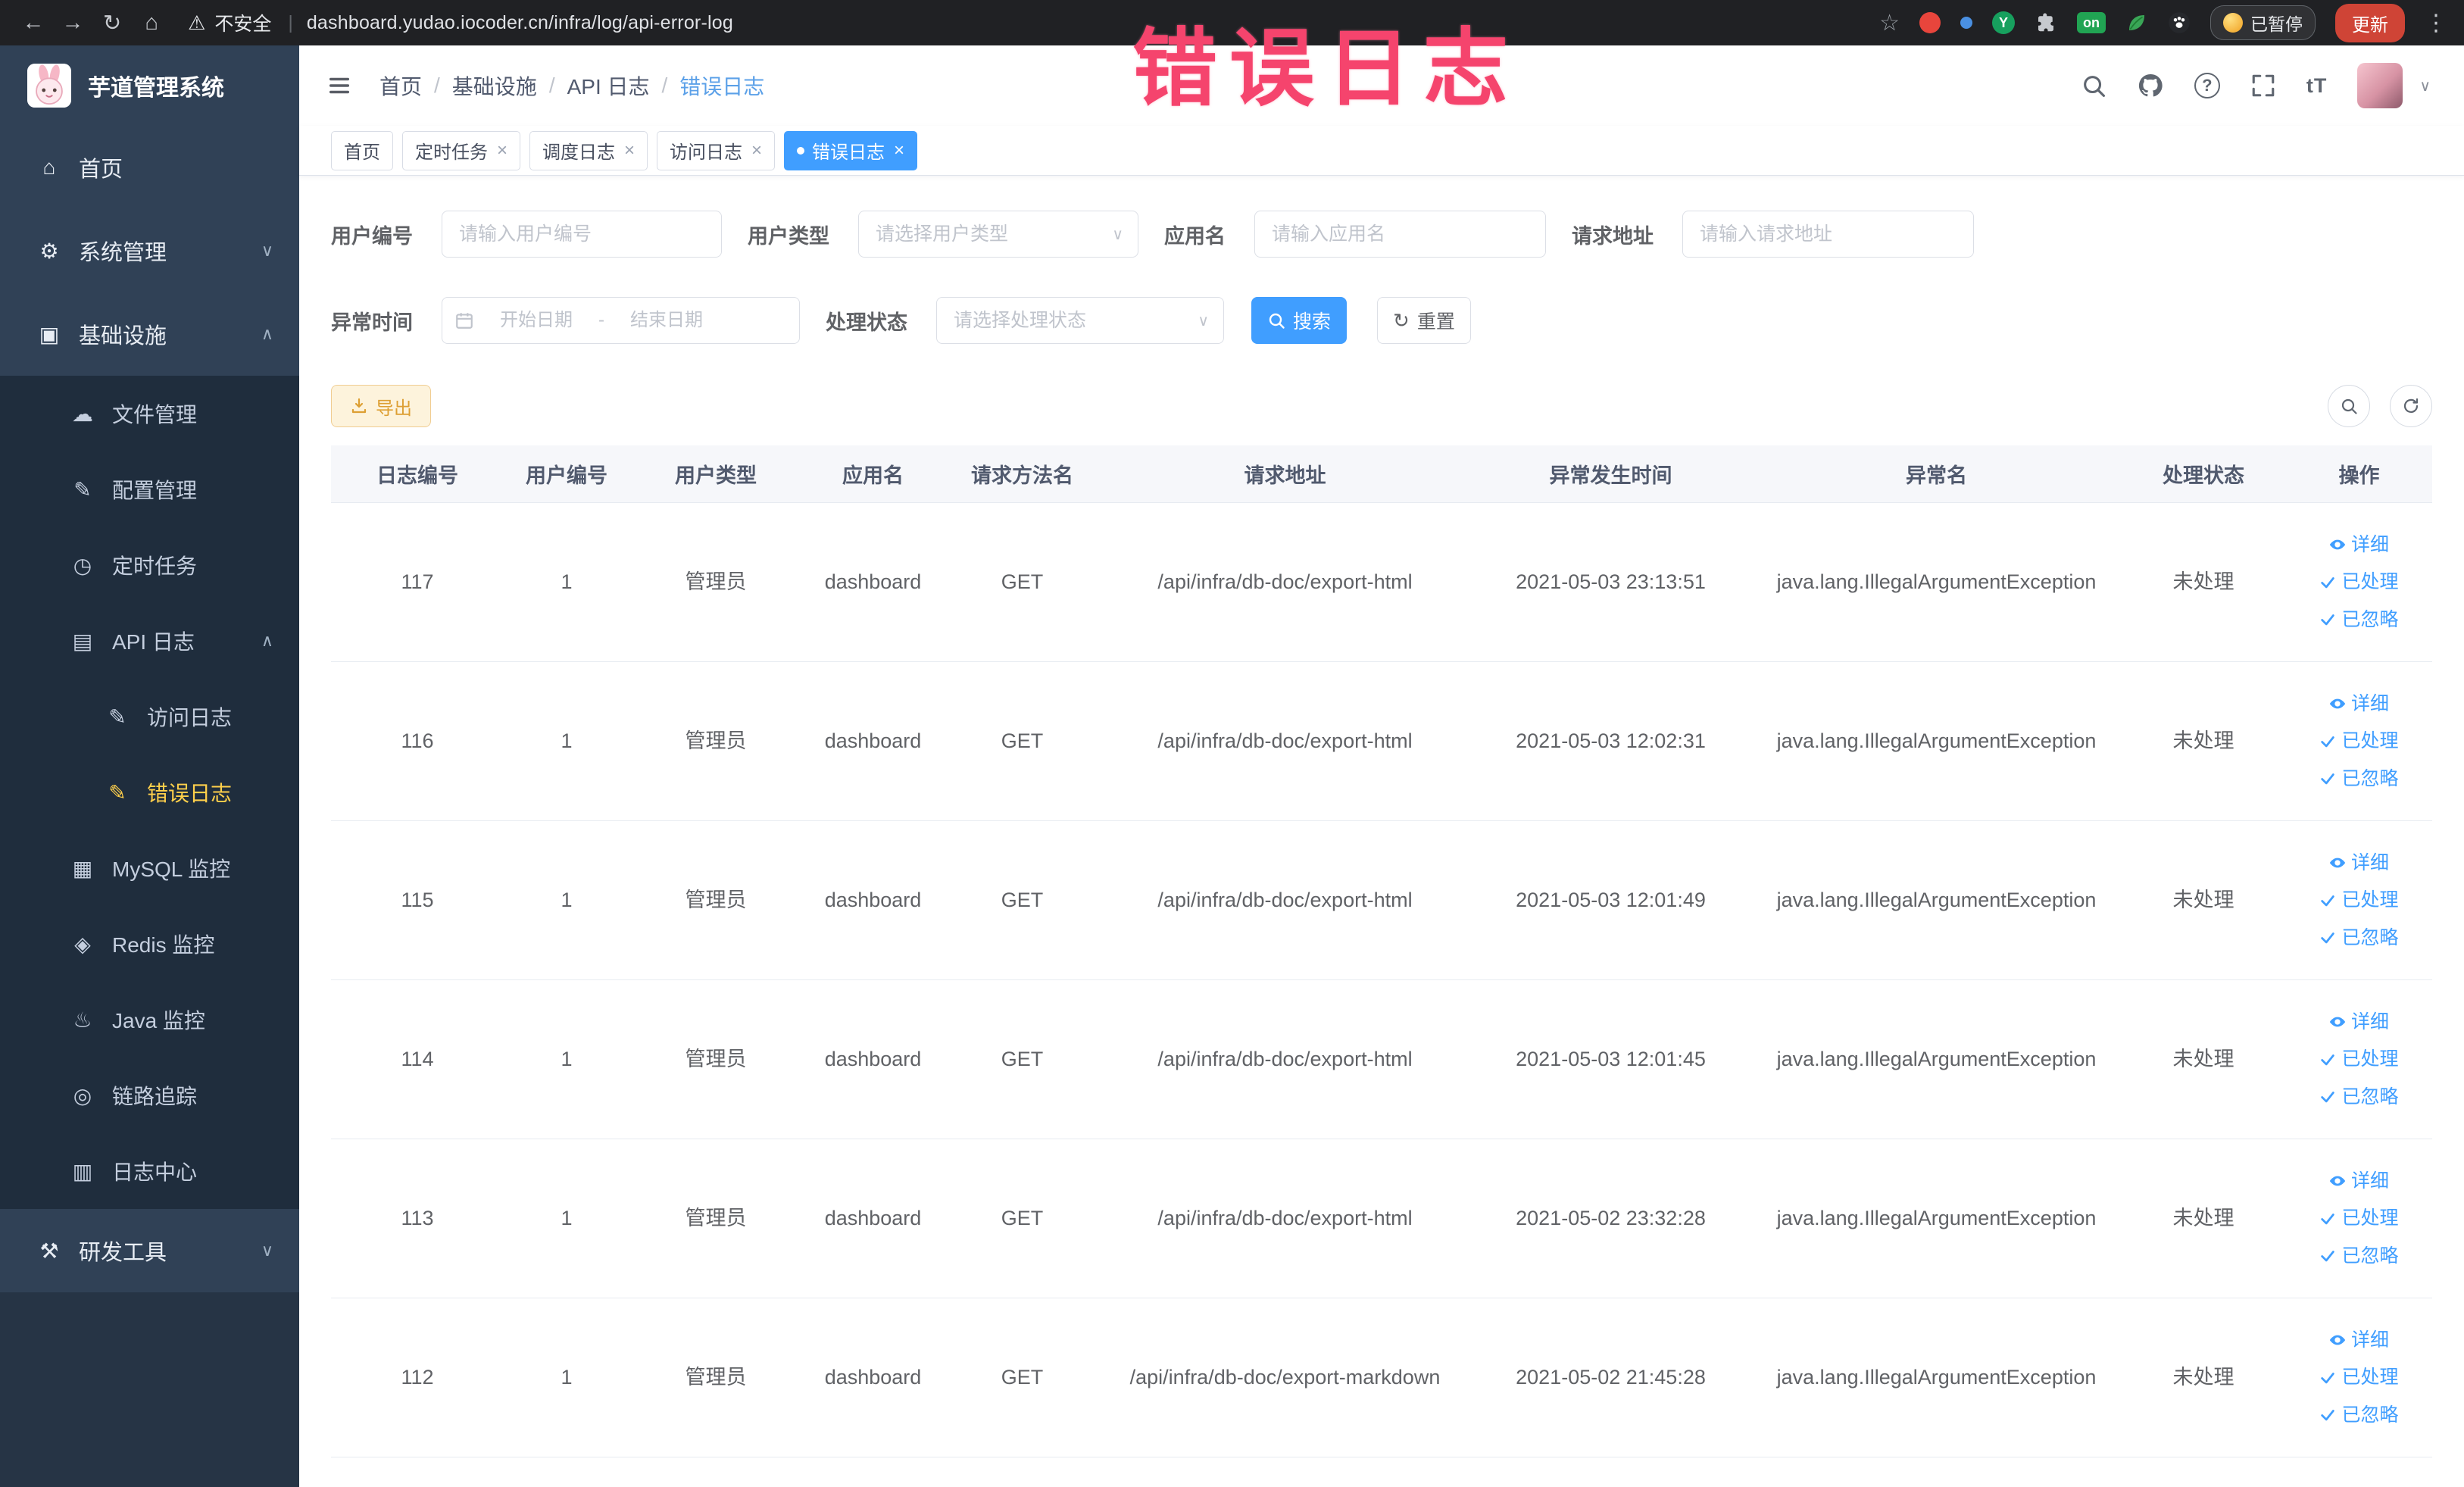 The image size is (2464, 1487). I want to click on tab-home: 首页, so click(362, 150).